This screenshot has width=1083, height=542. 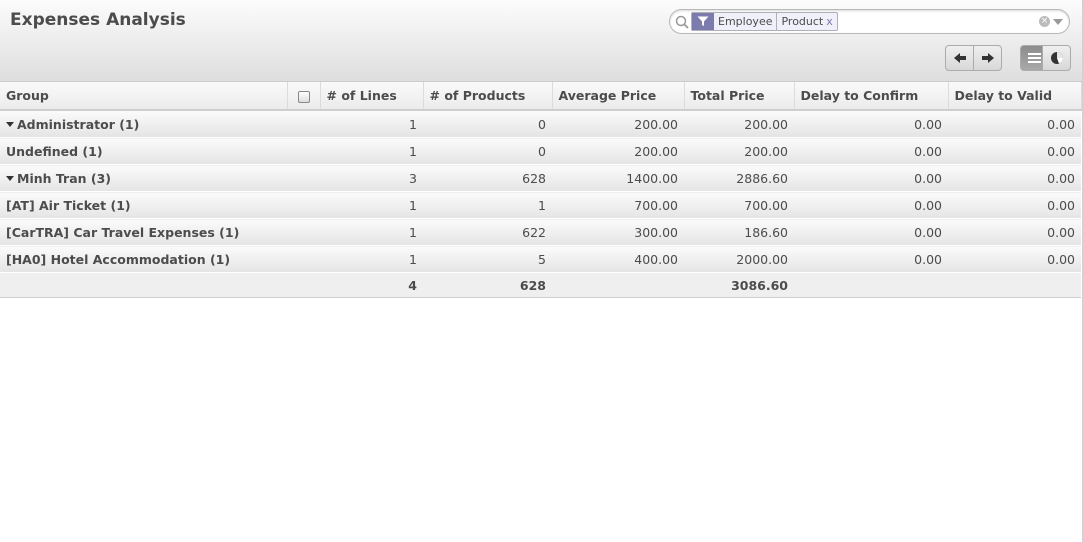 I want to click on arrow-right-icon, so click(x=987, y=58).